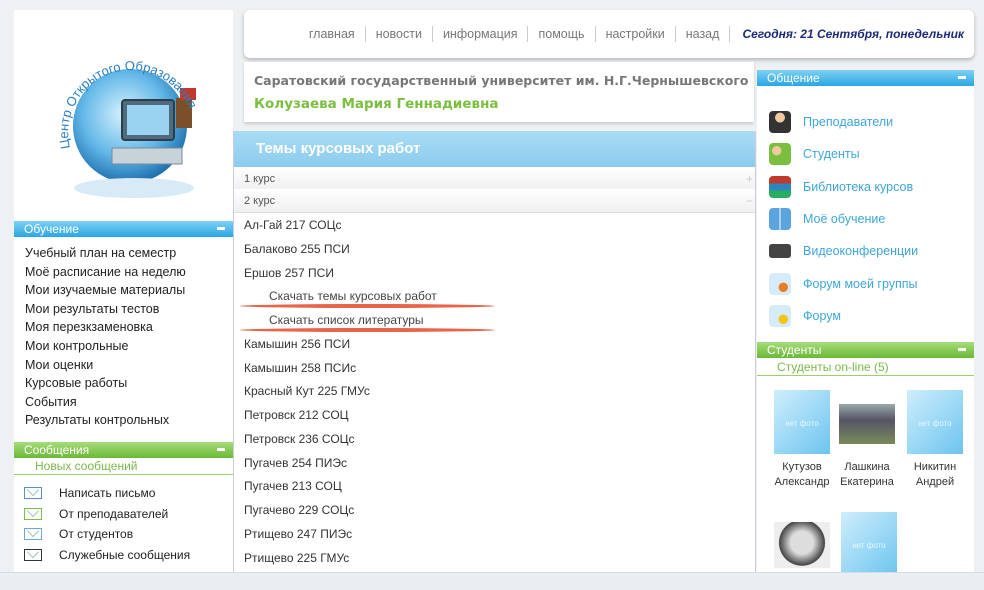 The height and width of the screenshot is (590, 984). What do you see at coordinates (853, 34) in the screenshot?
I see `today-date: Сегодня: 21 Сентября, понедельник` at bounding box center [853, 34].